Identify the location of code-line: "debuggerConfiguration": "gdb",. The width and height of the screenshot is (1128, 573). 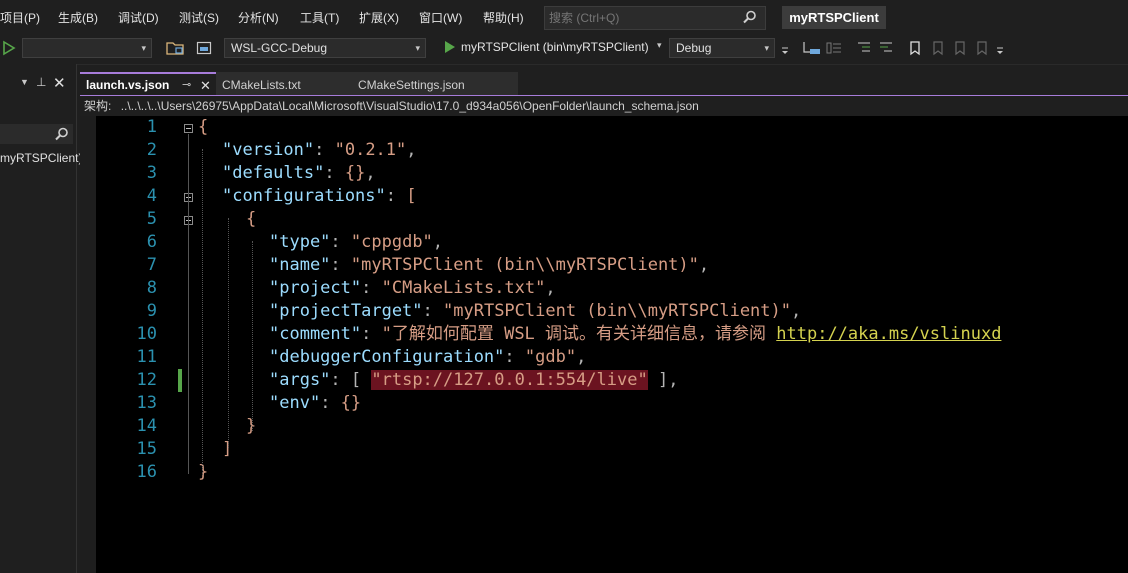
(427, 357).